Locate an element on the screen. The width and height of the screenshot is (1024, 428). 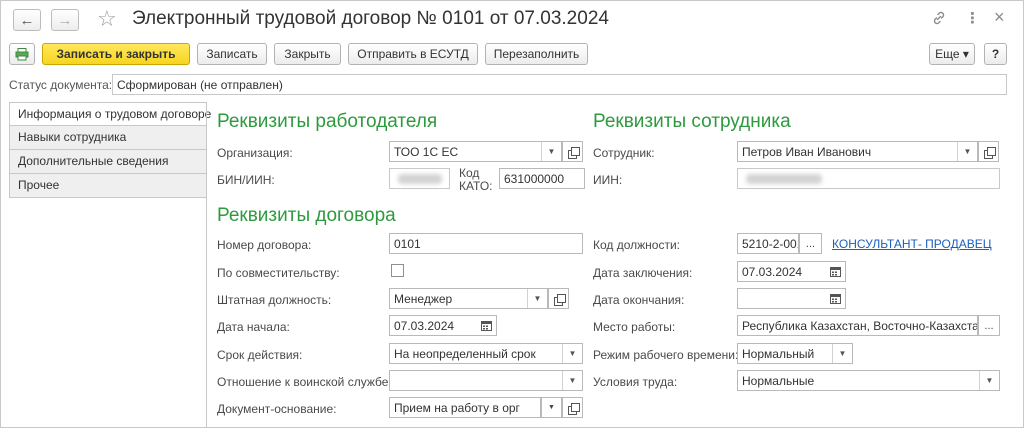
end-date-value: . . is located at coordinates (765, 307).